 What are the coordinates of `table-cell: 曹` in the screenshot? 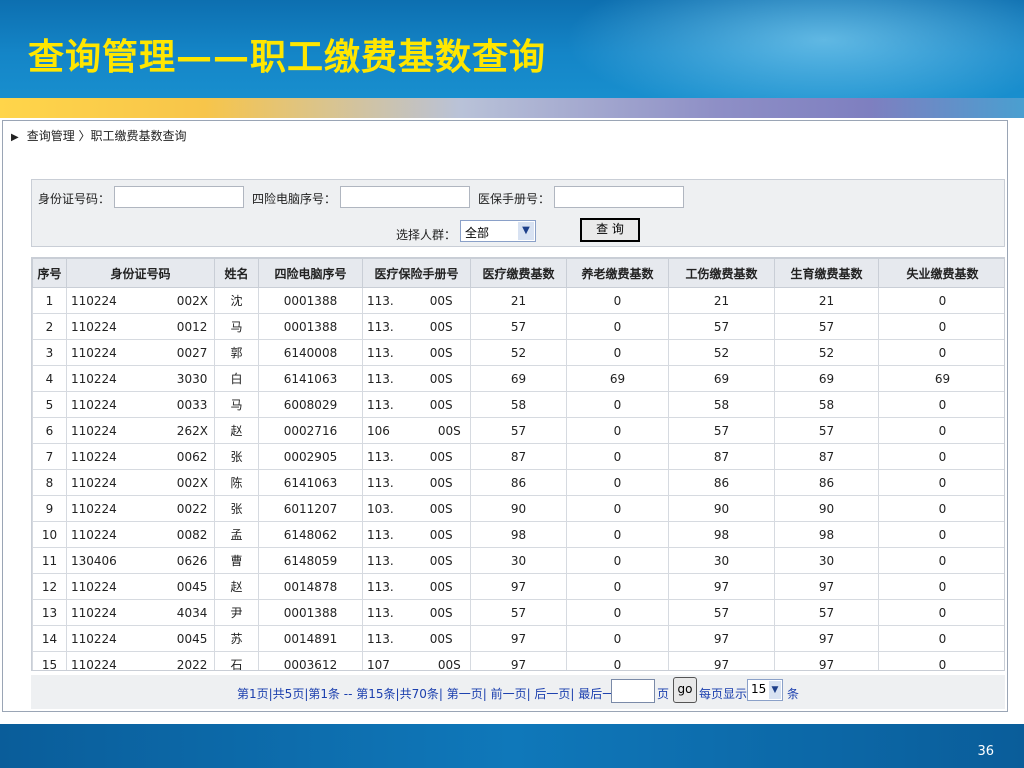 It's located at (236, 560).